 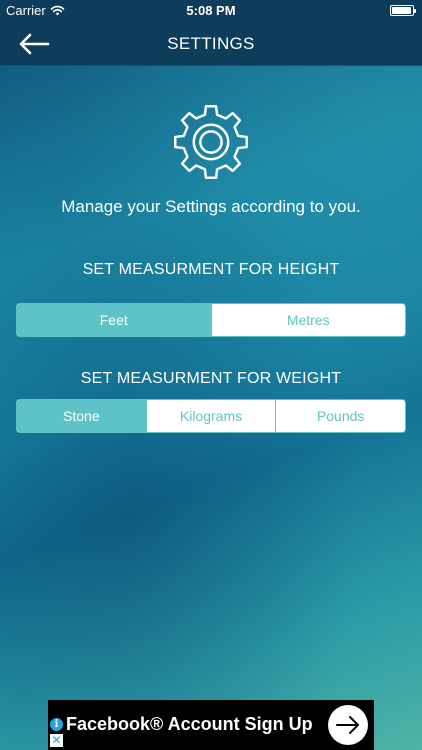 I want to click on ad-arrow-button, so click(x=348, y=725).